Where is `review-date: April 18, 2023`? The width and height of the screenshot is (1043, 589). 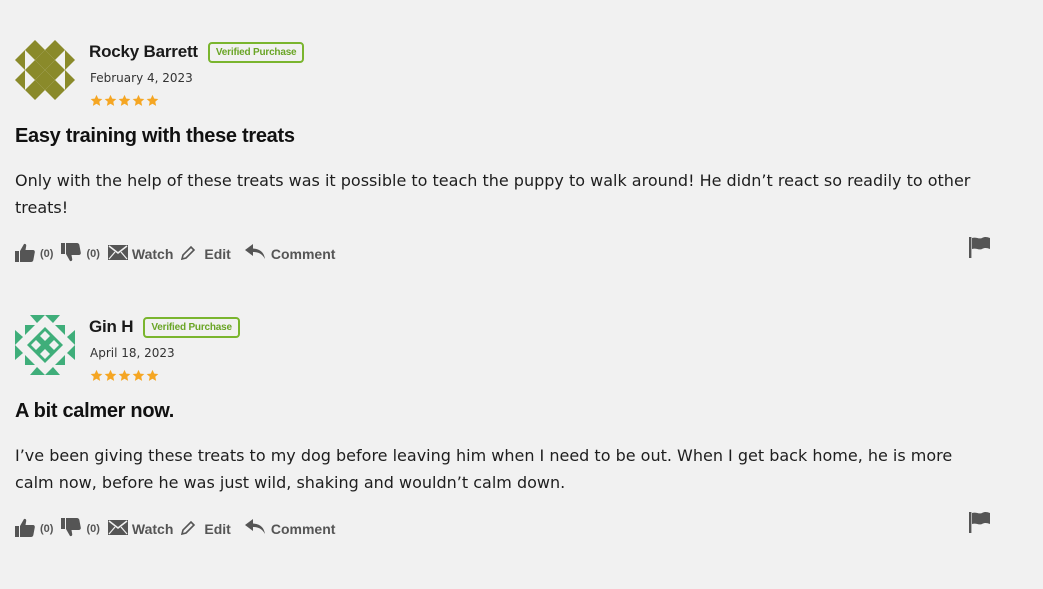 review-date: April 18, 2023 is located at coordinates (132, 353).